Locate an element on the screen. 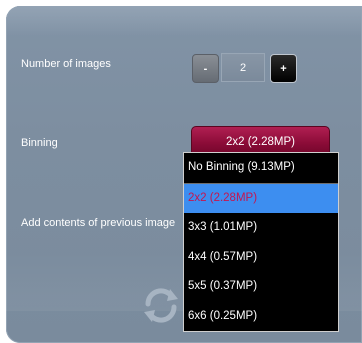  binning-option: 5x5 (0.37MP) is located at coordinates (261, 287).